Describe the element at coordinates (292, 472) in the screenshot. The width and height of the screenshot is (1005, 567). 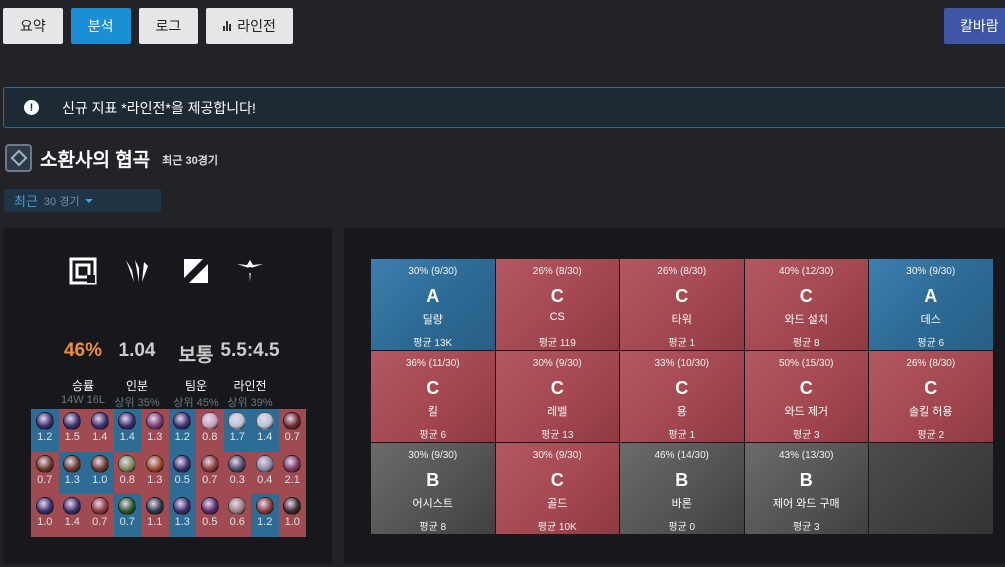
I see `champion-cell: 2.1` at that location.